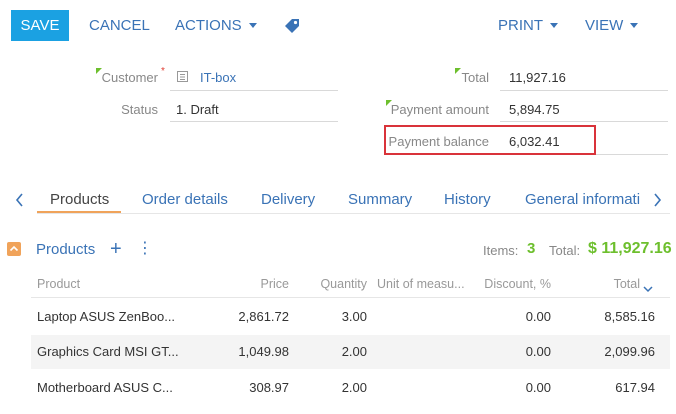 The height and width of the screenshot is (414, 676). I want to click on view-label: VIEW, so click(604, 25).